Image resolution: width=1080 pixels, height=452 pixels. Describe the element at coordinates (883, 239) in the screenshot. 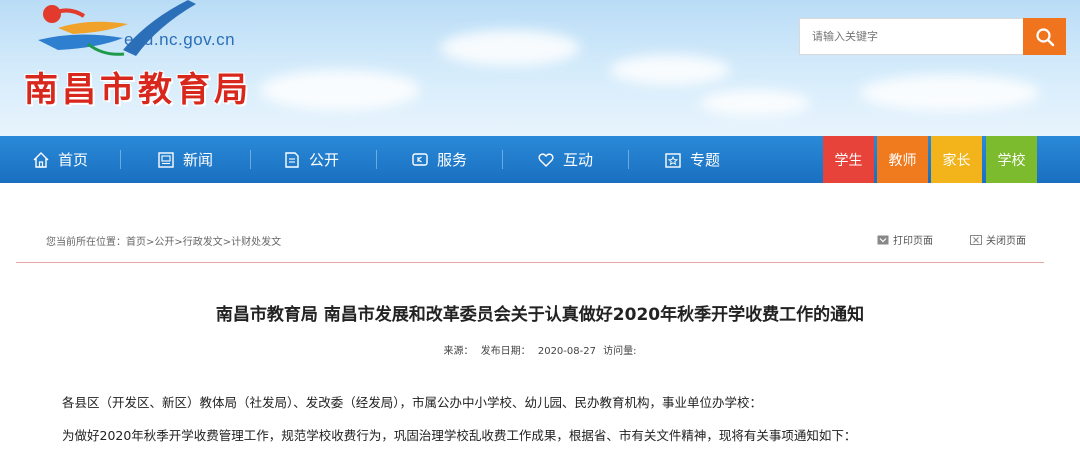

I see `print-icon` at that location.